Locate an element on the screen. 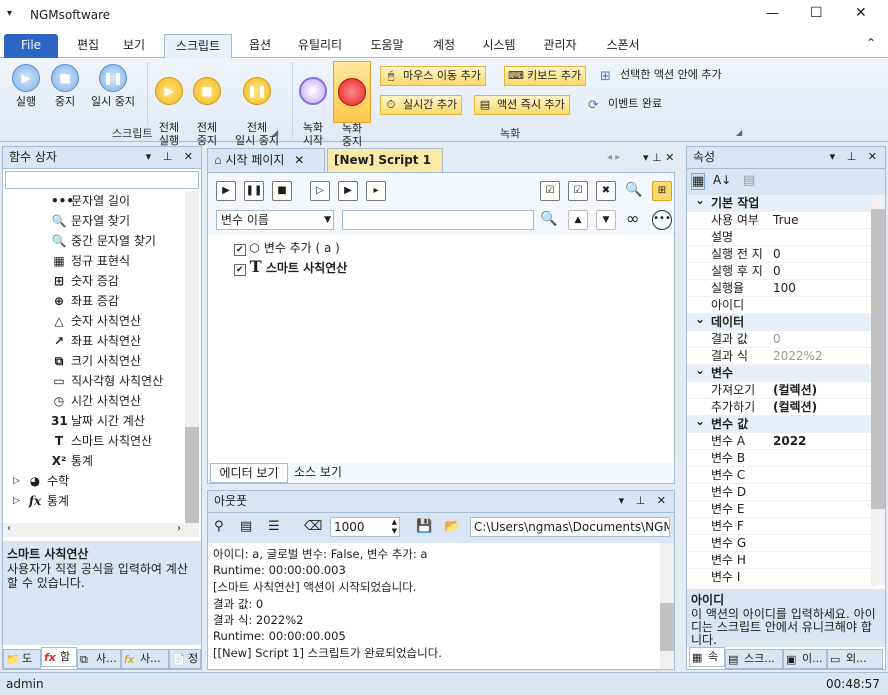 Image resolution: width=888 pixels, height=695 pixels. property-row: 추가하기 (컬렉션) is located at coordinates (781, 407).